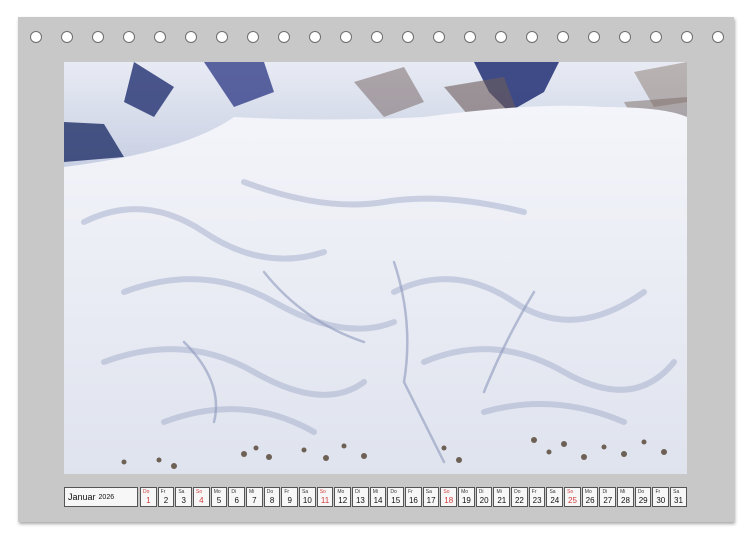  I want to click on day-cell: Do 29, so click(643, 497).